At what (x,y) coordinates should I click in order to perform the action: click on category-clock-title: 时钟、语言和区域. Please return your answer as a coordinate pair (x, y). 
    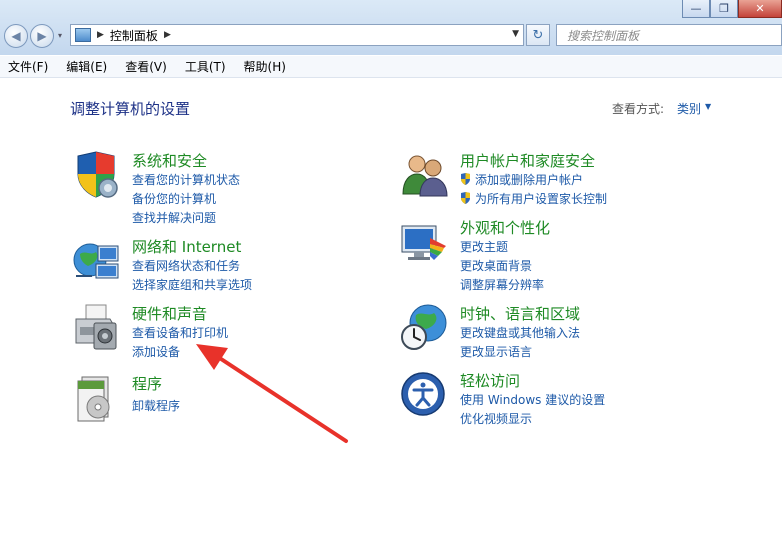
    Looking at the image, I should click on (520, 313).